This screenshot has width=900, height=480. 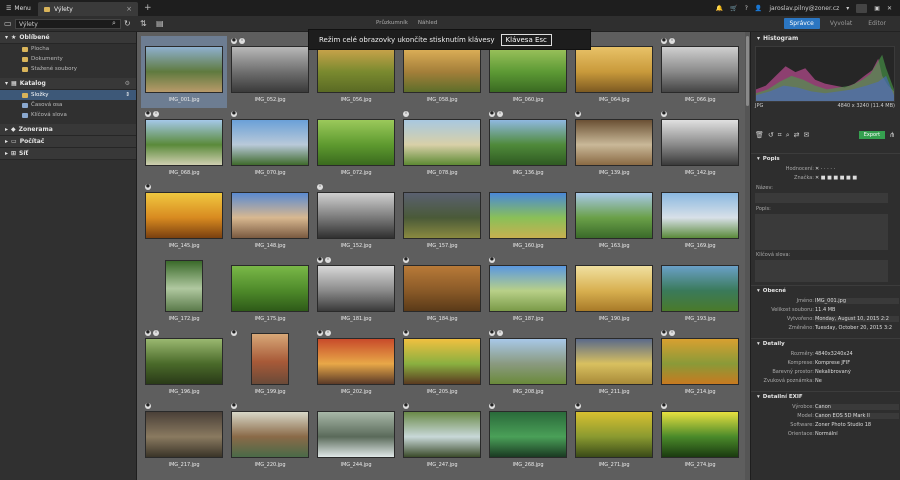 What do you see at coordinates (184, 72) in the screenshot?
I see `thumbnail-cell: IMG_001.jpg` at bounding box center [184, 72].